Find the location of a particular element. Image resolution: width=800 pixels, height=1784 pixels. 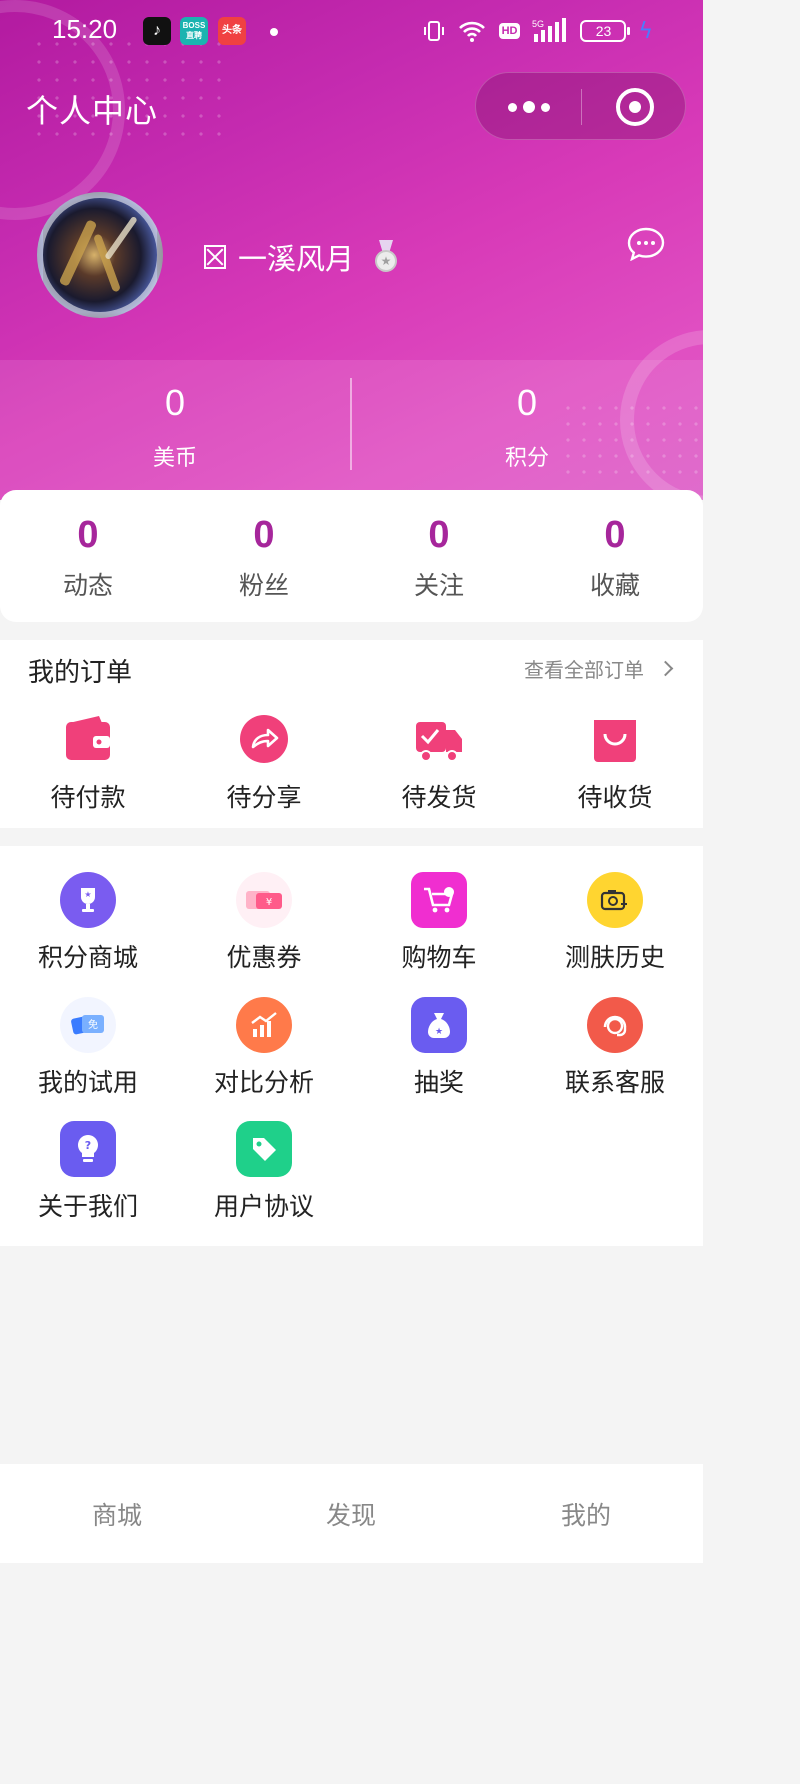

count-posts: 0 动态 is located at coordinates (88, 556).